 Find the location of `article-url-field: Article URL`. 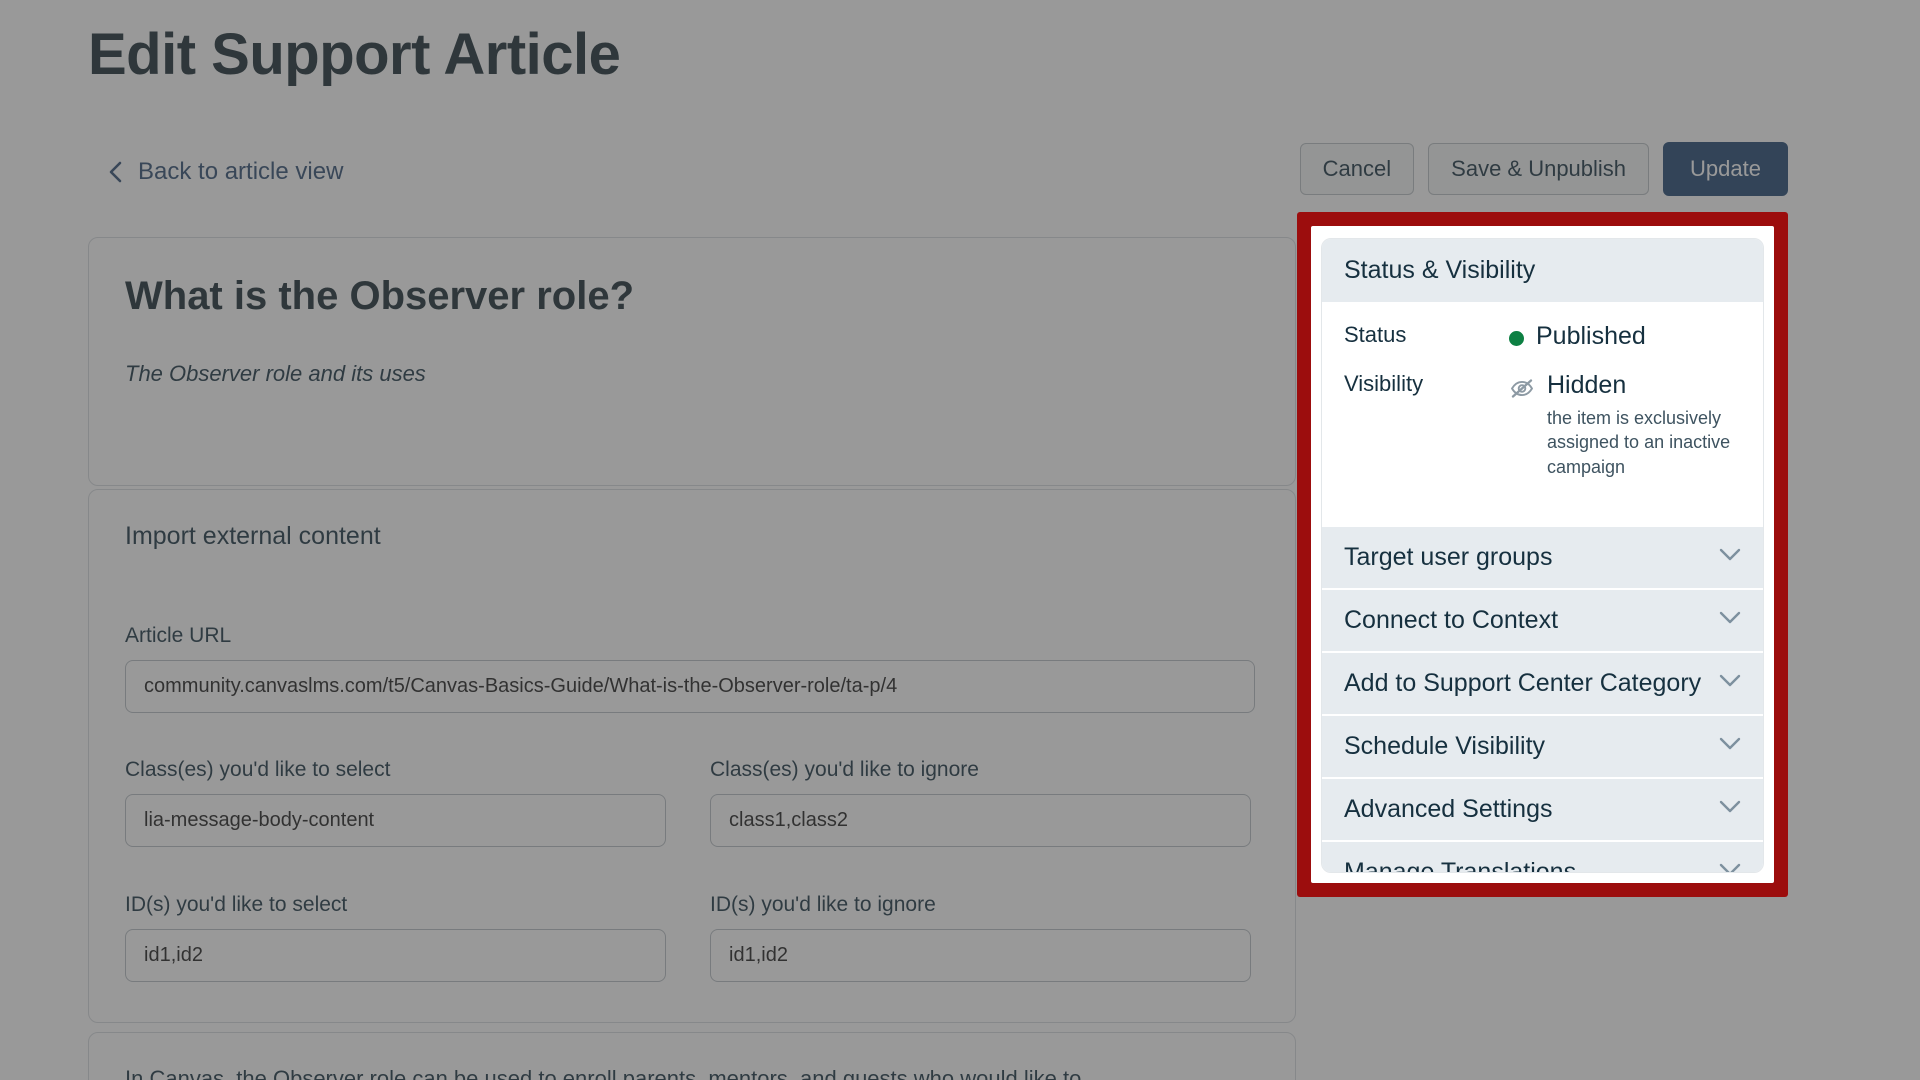

article-url-field: Article URL is located at coordinates (690, 668).